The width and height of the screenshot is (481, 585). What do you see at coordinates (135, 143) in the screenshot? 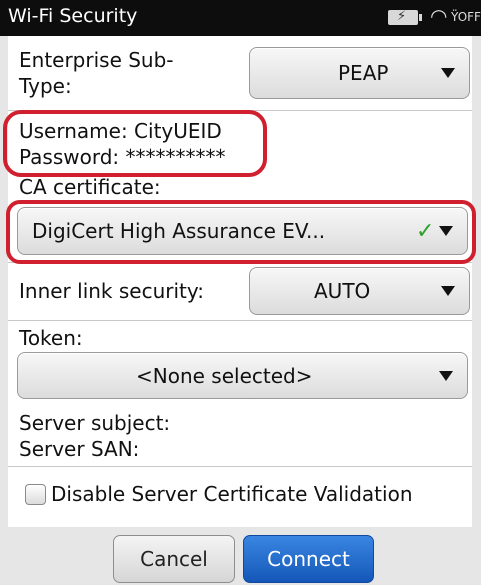
I see `credentials-highlight` at bounding box center [135, 143].